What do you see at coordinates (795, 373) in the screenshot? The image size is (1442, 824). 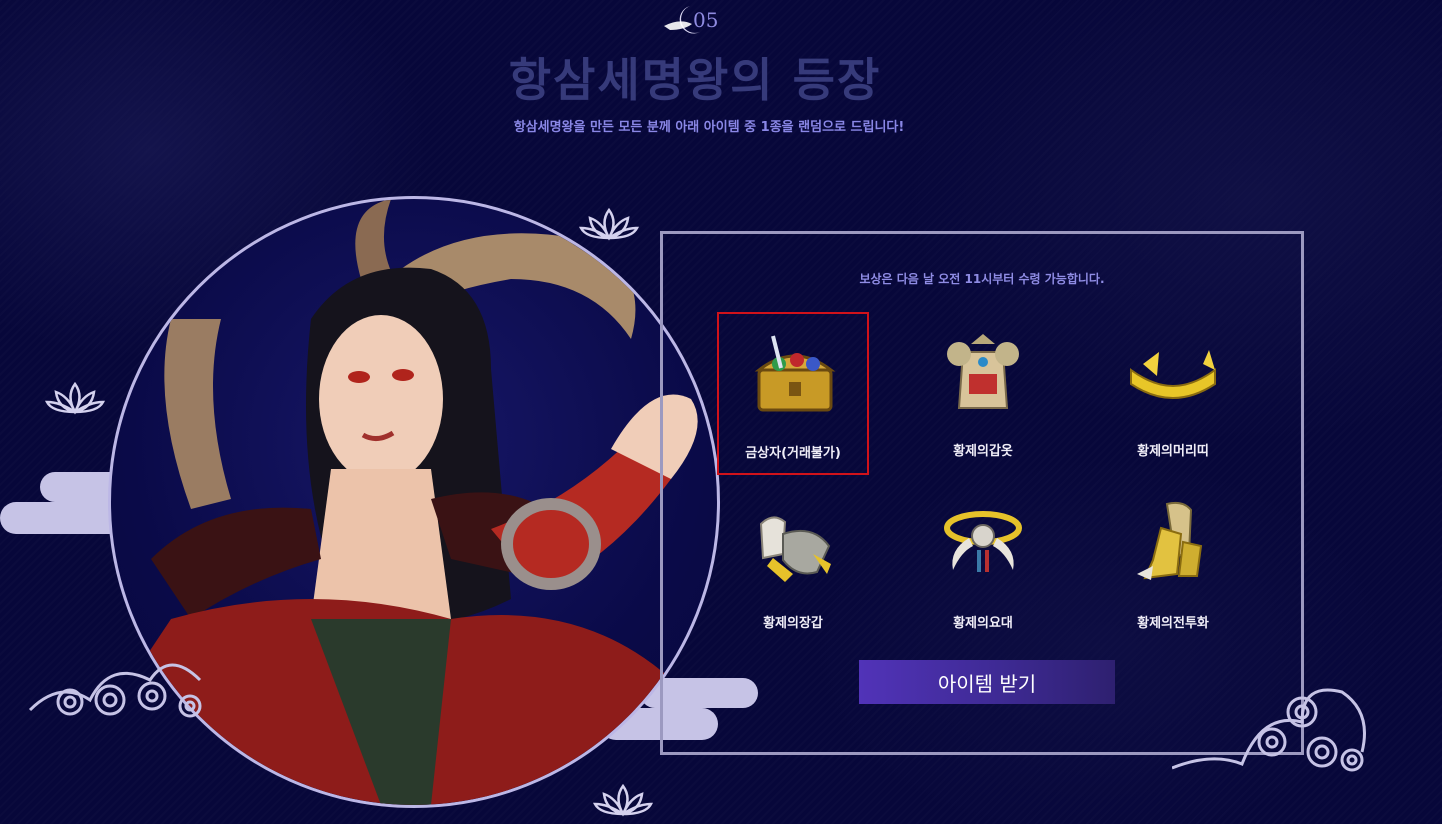 I see `treasure-chest-icon` at bounding box center [795, 373].